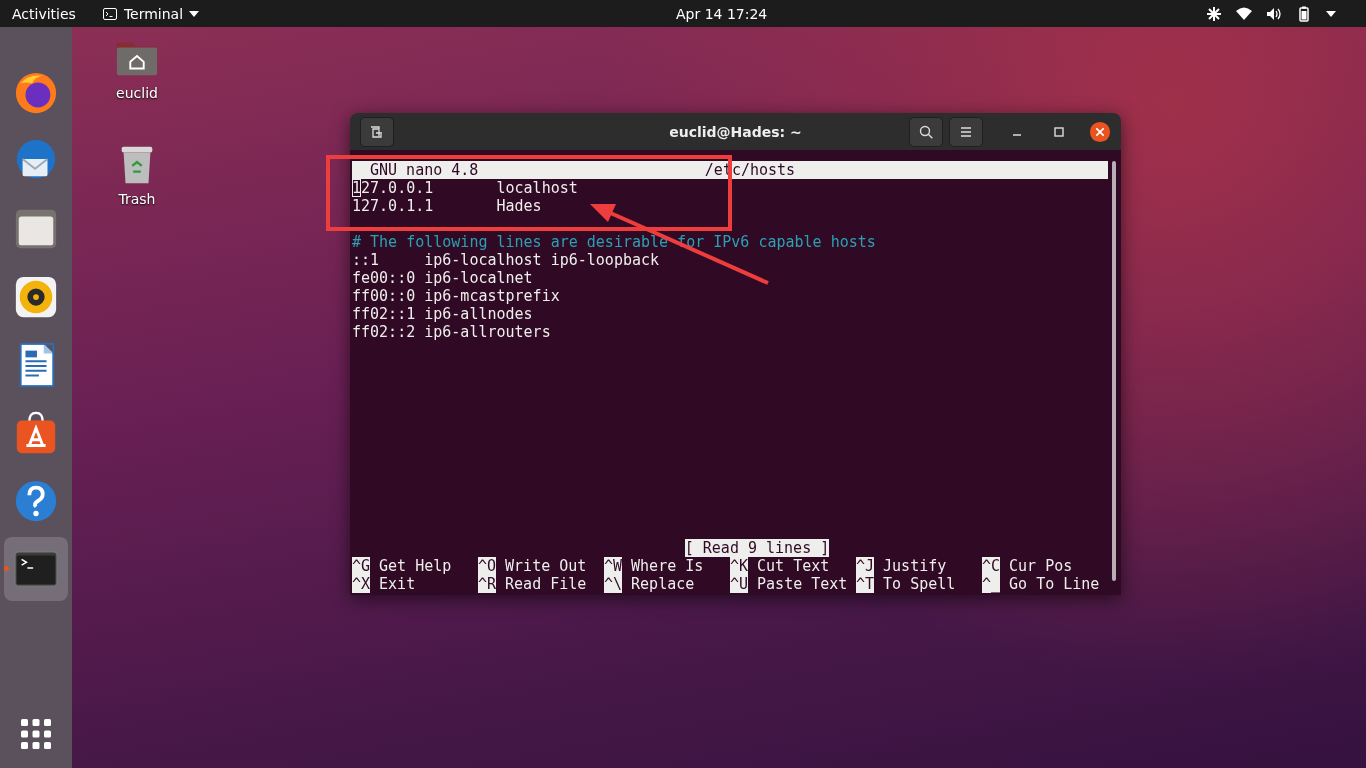 The width and height of the screenshot is (1366, 768). What do you see at coordinates (991, 584) in the screenshot?
I see `shortcut-key: ^_` at bounding box center [991, 584].